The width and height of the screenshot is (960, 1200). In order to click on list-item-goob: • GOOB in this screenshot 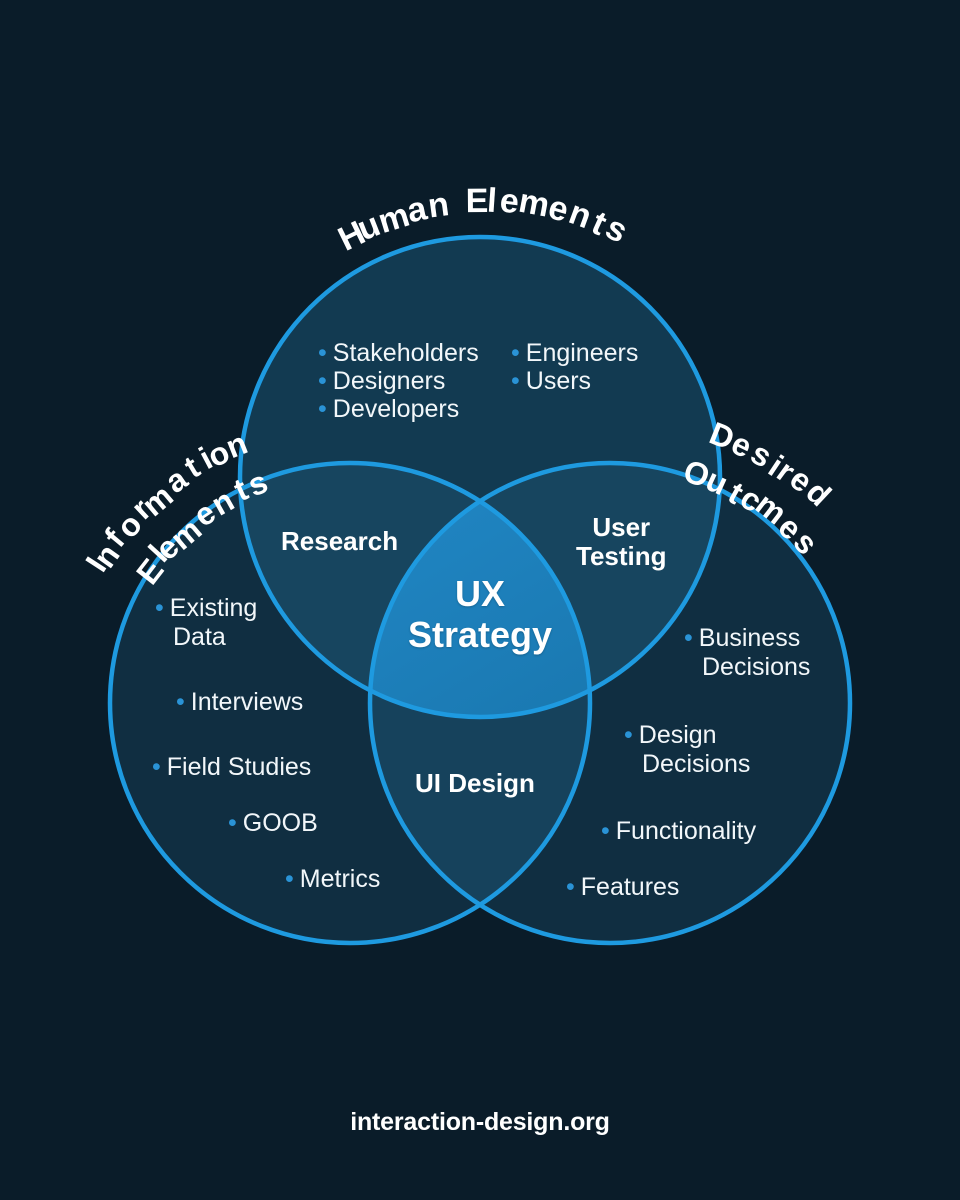, I will do `click(273, 823)`.